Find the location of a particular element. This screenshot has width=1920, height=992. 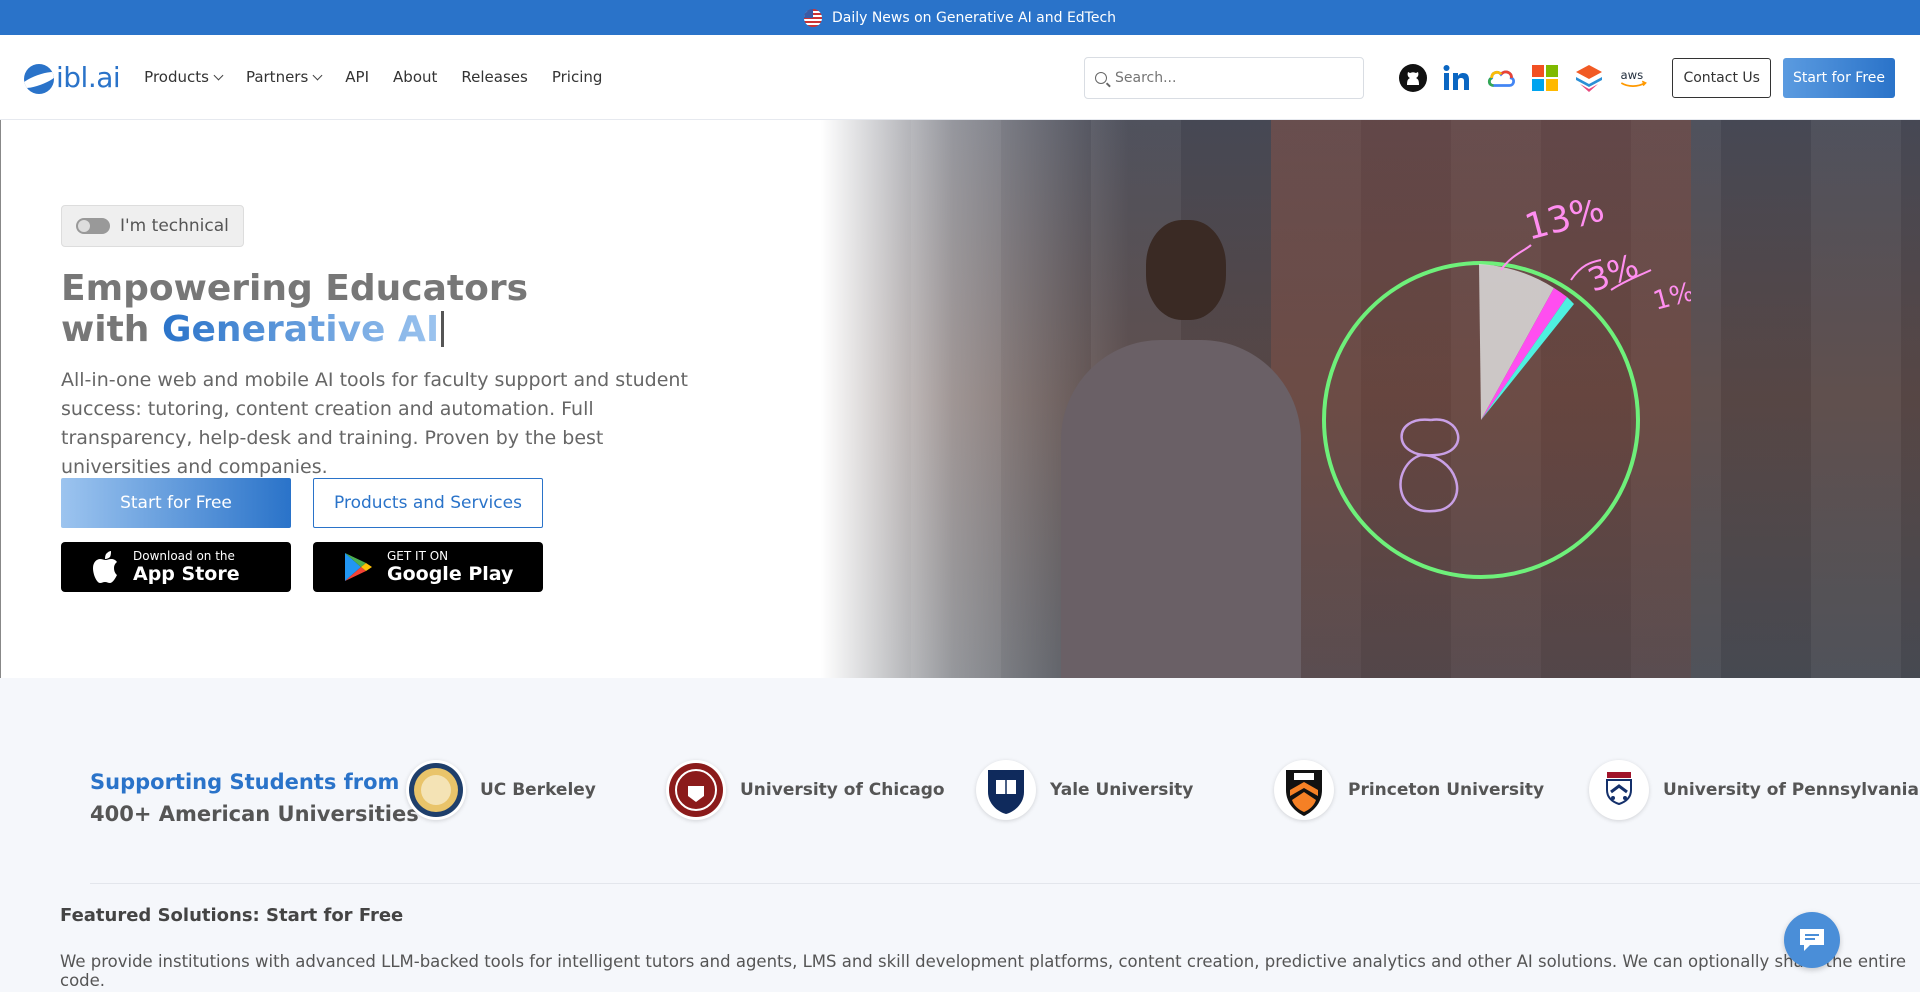

chat-widget-button is located at coordinates (1812, 940).